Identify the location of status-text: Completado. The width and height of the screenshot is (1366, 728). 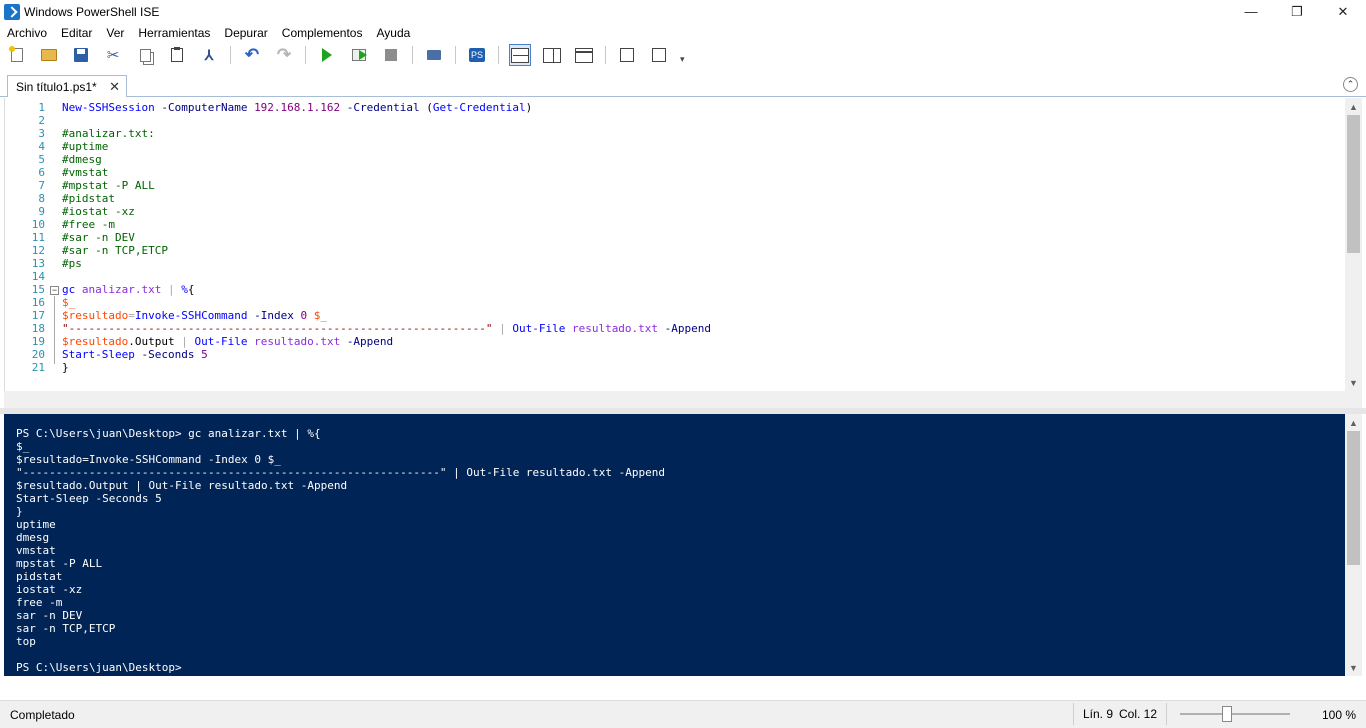
(42, 715).